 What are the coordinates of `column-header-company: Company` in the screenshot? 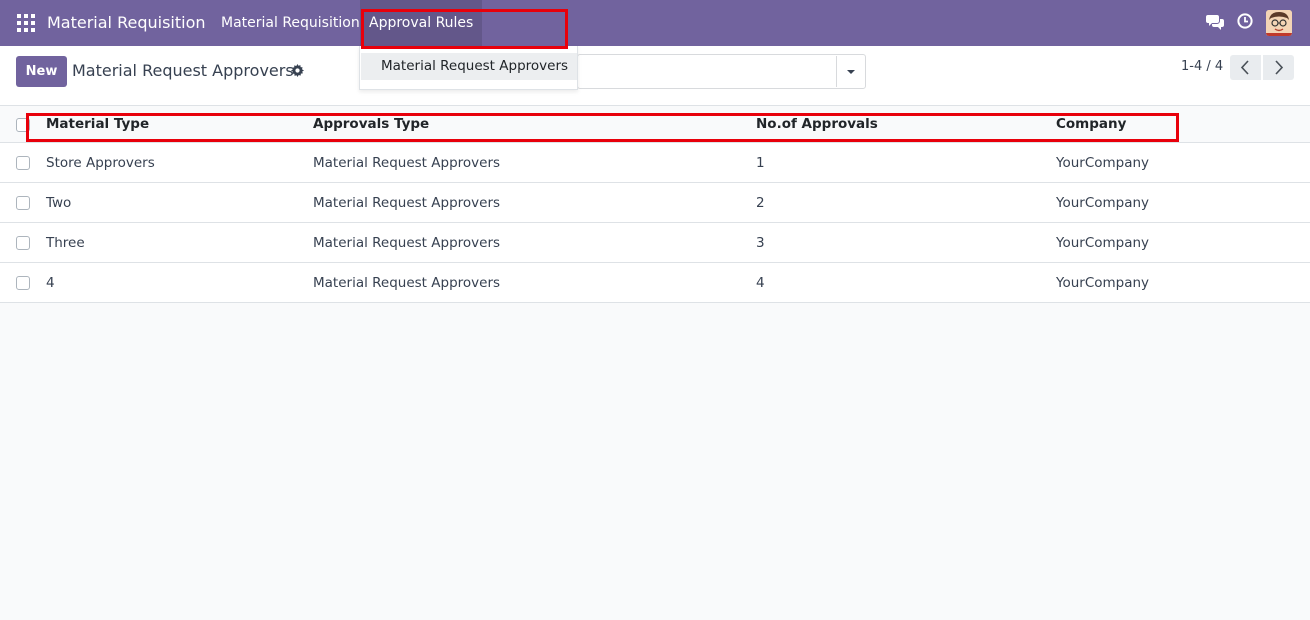 It's located at (1091, 124).